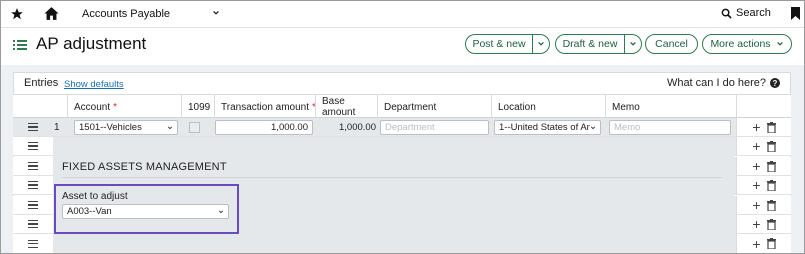  I want to click on help-icon: ?, so click(775, 83).